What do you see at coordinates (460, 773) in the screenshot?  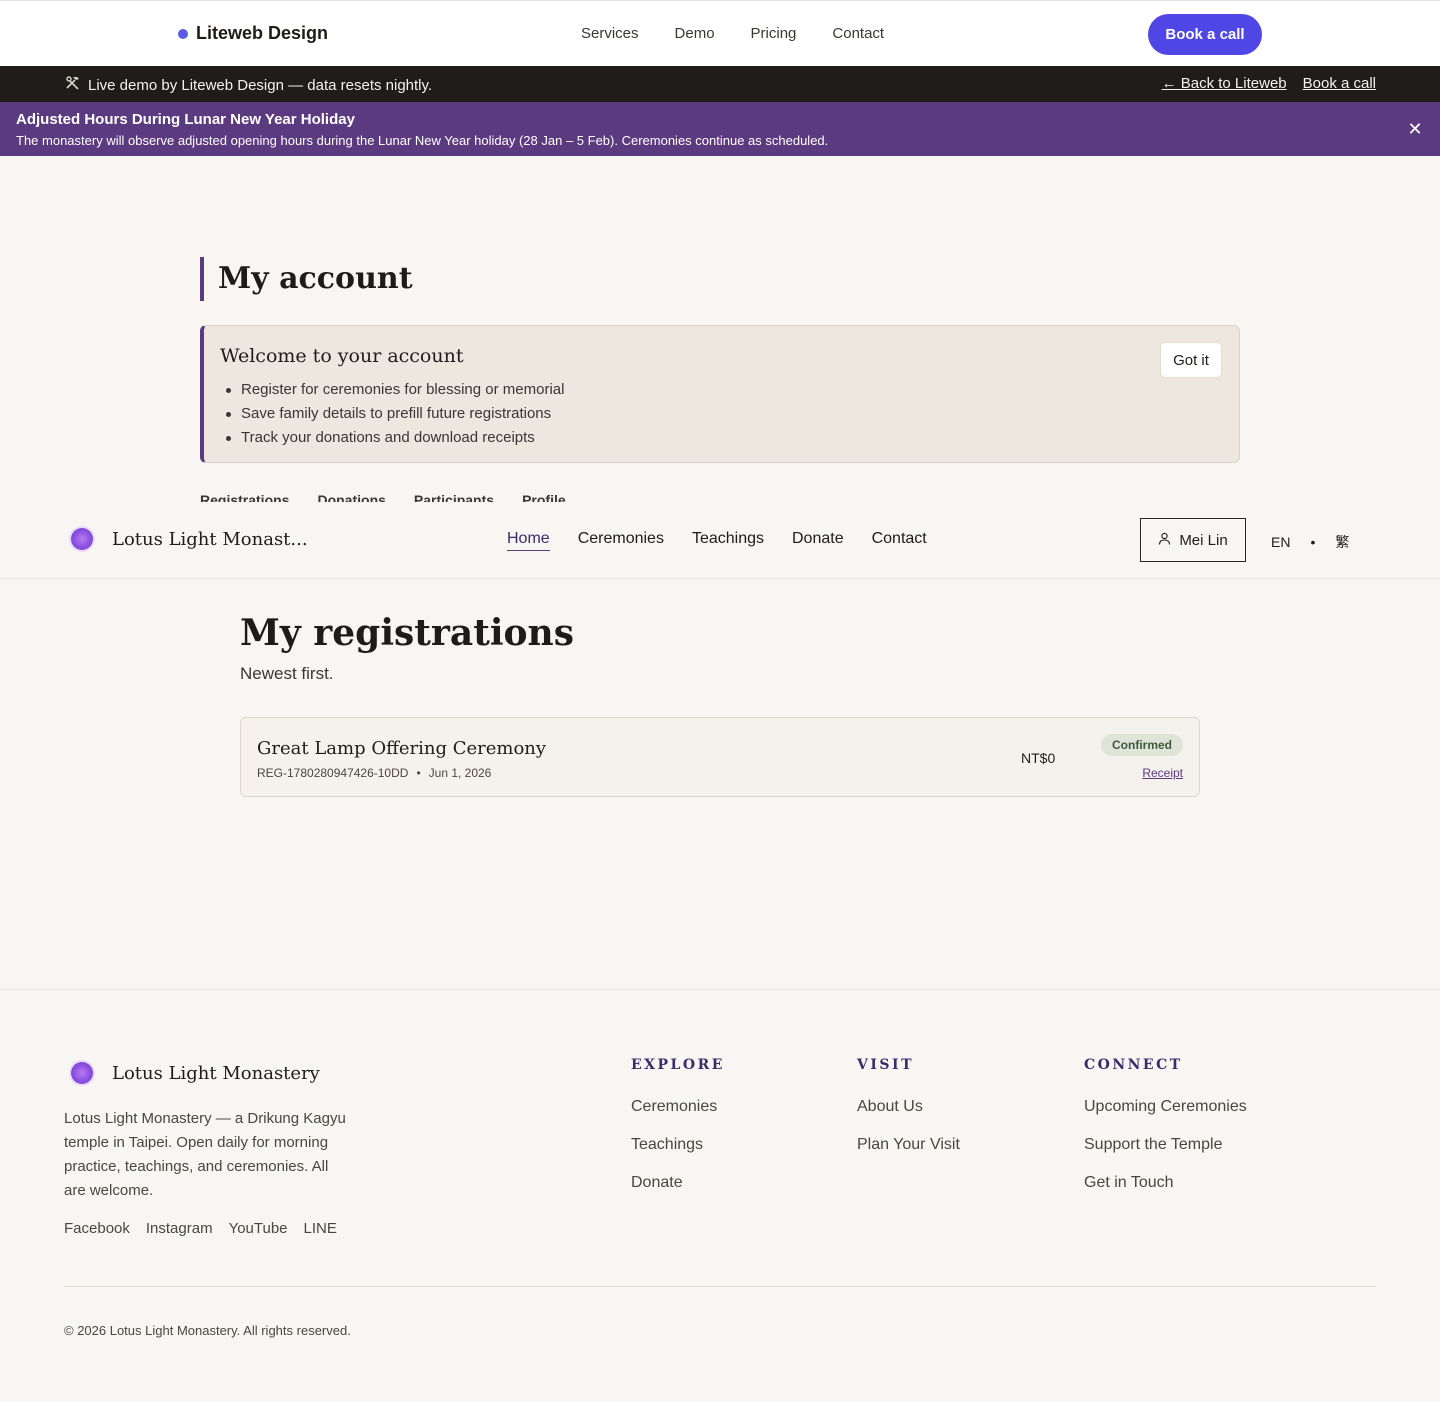 I see `registration-date: Jun 1, 2026` at bounding box center [460, 773].